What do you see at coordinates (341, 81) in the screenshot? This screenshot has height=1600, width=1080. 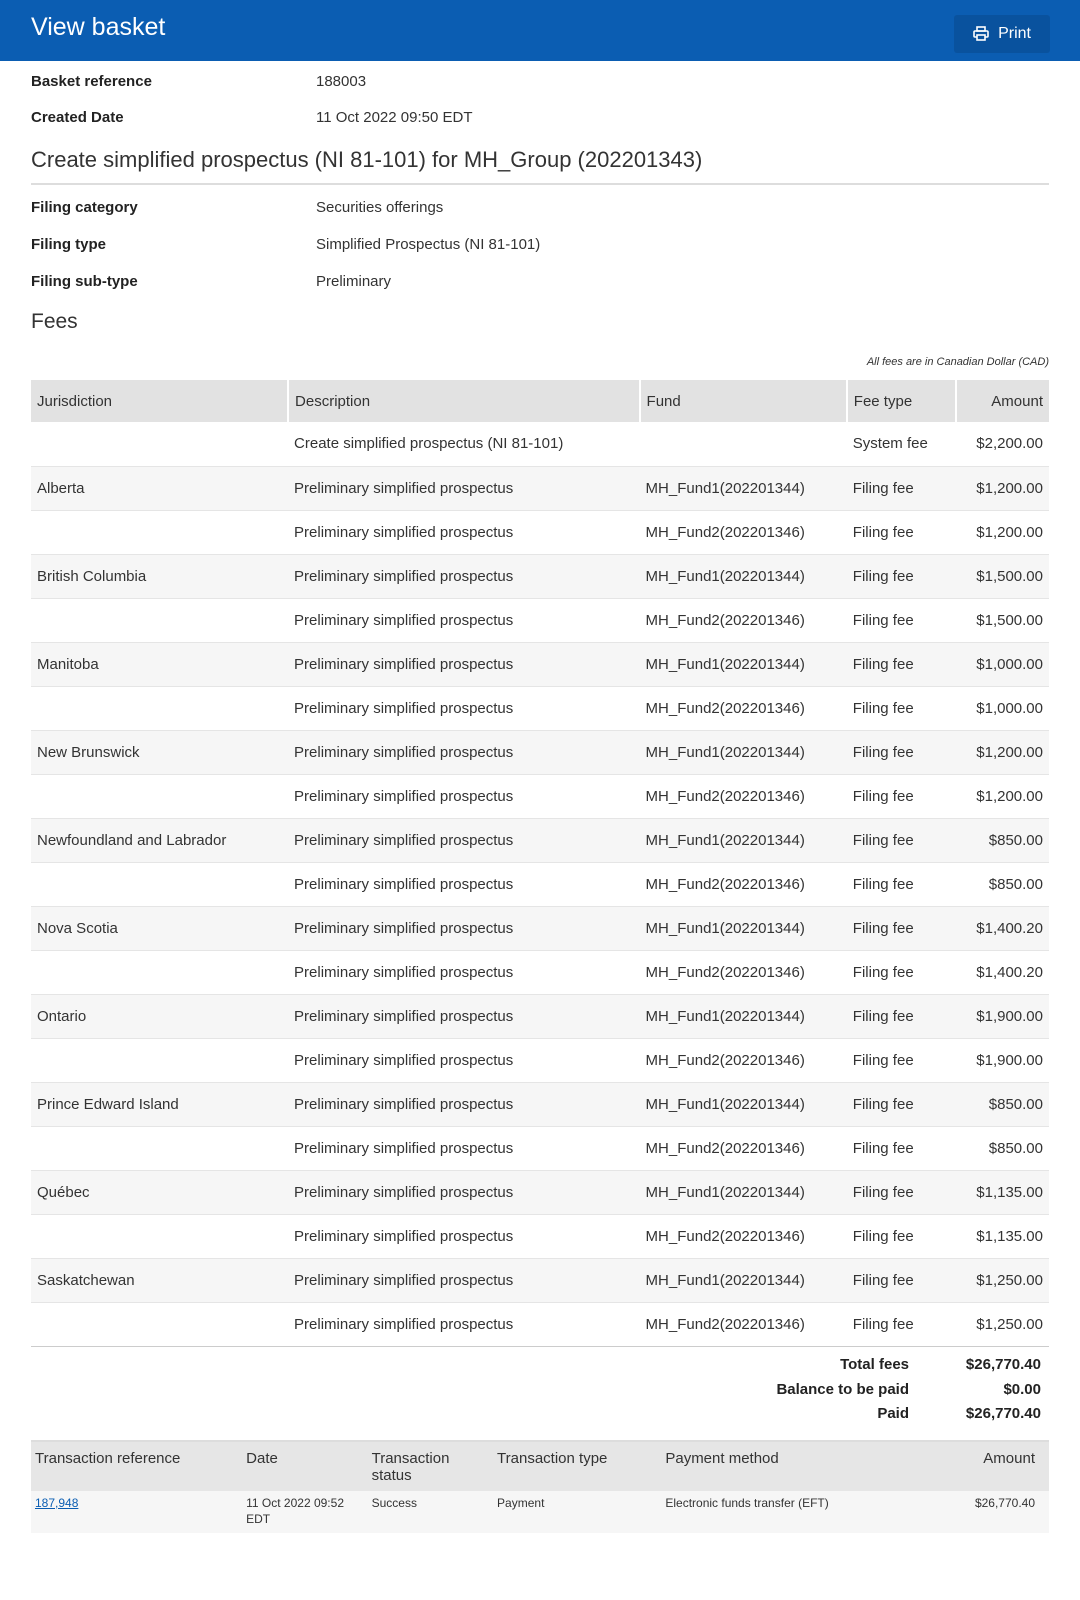 I see `basket-reference-value: 188003` at bounding box center [341, 81].